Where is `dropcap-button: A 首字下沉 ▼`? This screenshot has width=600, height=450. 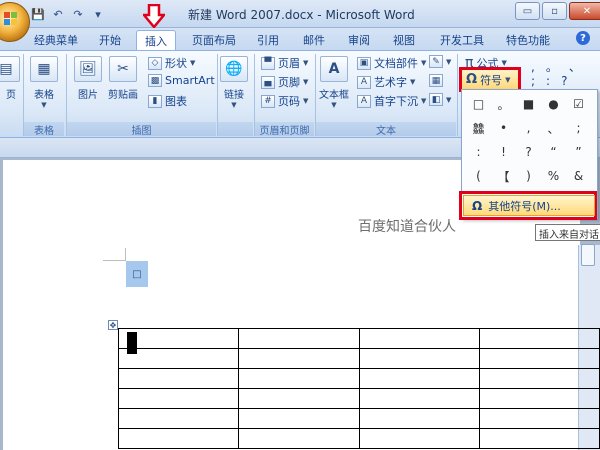
dropcap-button: A 首字下沉 ▼ is located at coordinates (391, 101).